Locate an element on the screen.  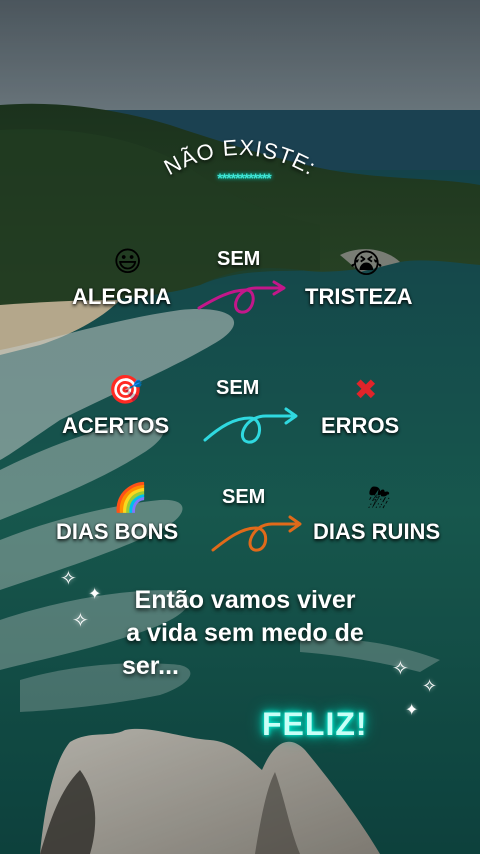
rainbow-icon: 🌈 is located at coordinates (130, 497).